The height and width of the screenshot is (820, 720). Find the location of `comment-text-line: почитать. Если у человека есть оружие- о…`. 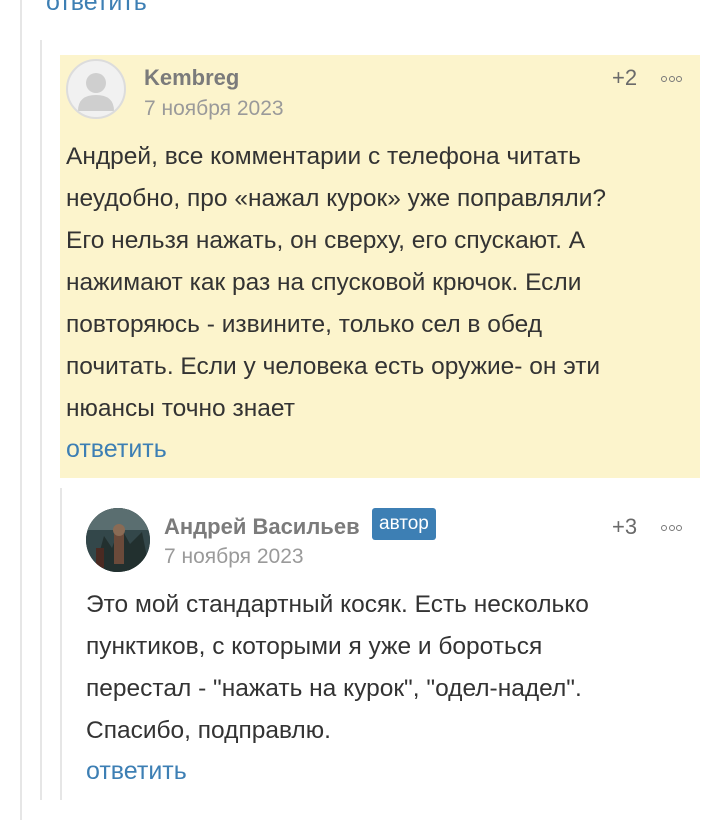

comment-text-line: почитать. Если у человека есть оружие- о… is located at coordinates (333, 366).